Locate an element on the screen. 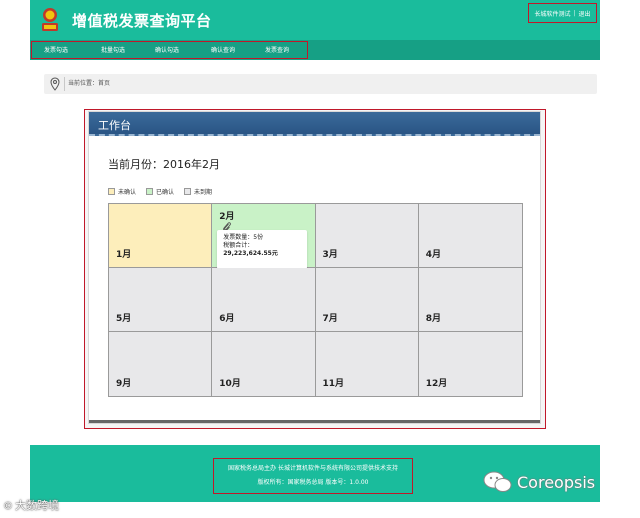 The width and height of the screenshot is (640, 518). workbench-title: 工作台 is located at coordinates (114, 125).